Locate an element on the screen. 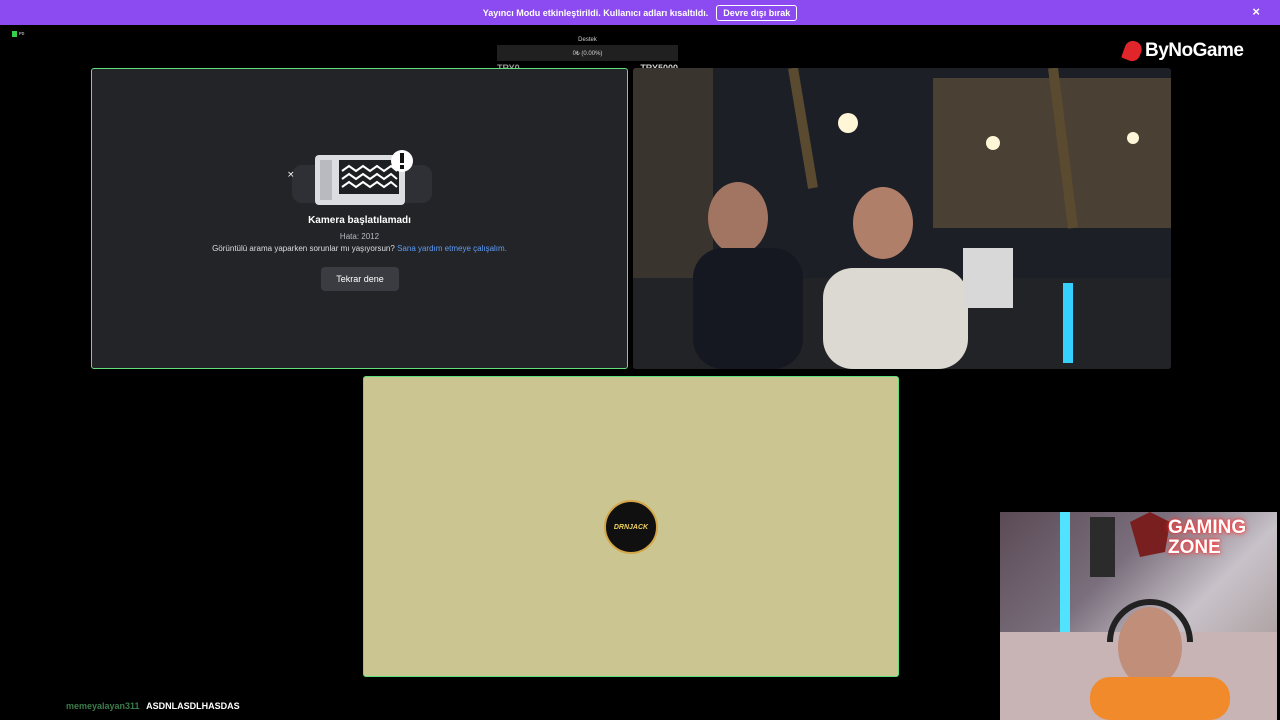  retry-button: Tekrar dene is located at coordinates (360, 279).